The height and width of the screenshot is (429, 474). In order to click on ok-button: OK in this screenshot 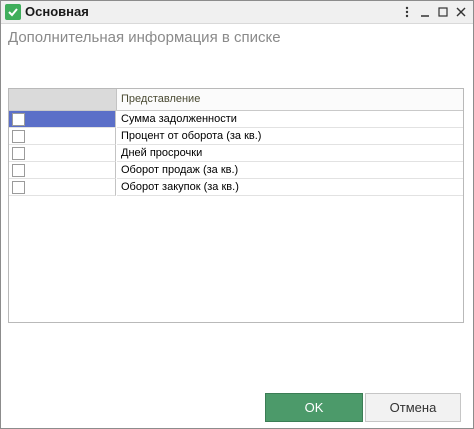, I will do `click(314, 407)`.